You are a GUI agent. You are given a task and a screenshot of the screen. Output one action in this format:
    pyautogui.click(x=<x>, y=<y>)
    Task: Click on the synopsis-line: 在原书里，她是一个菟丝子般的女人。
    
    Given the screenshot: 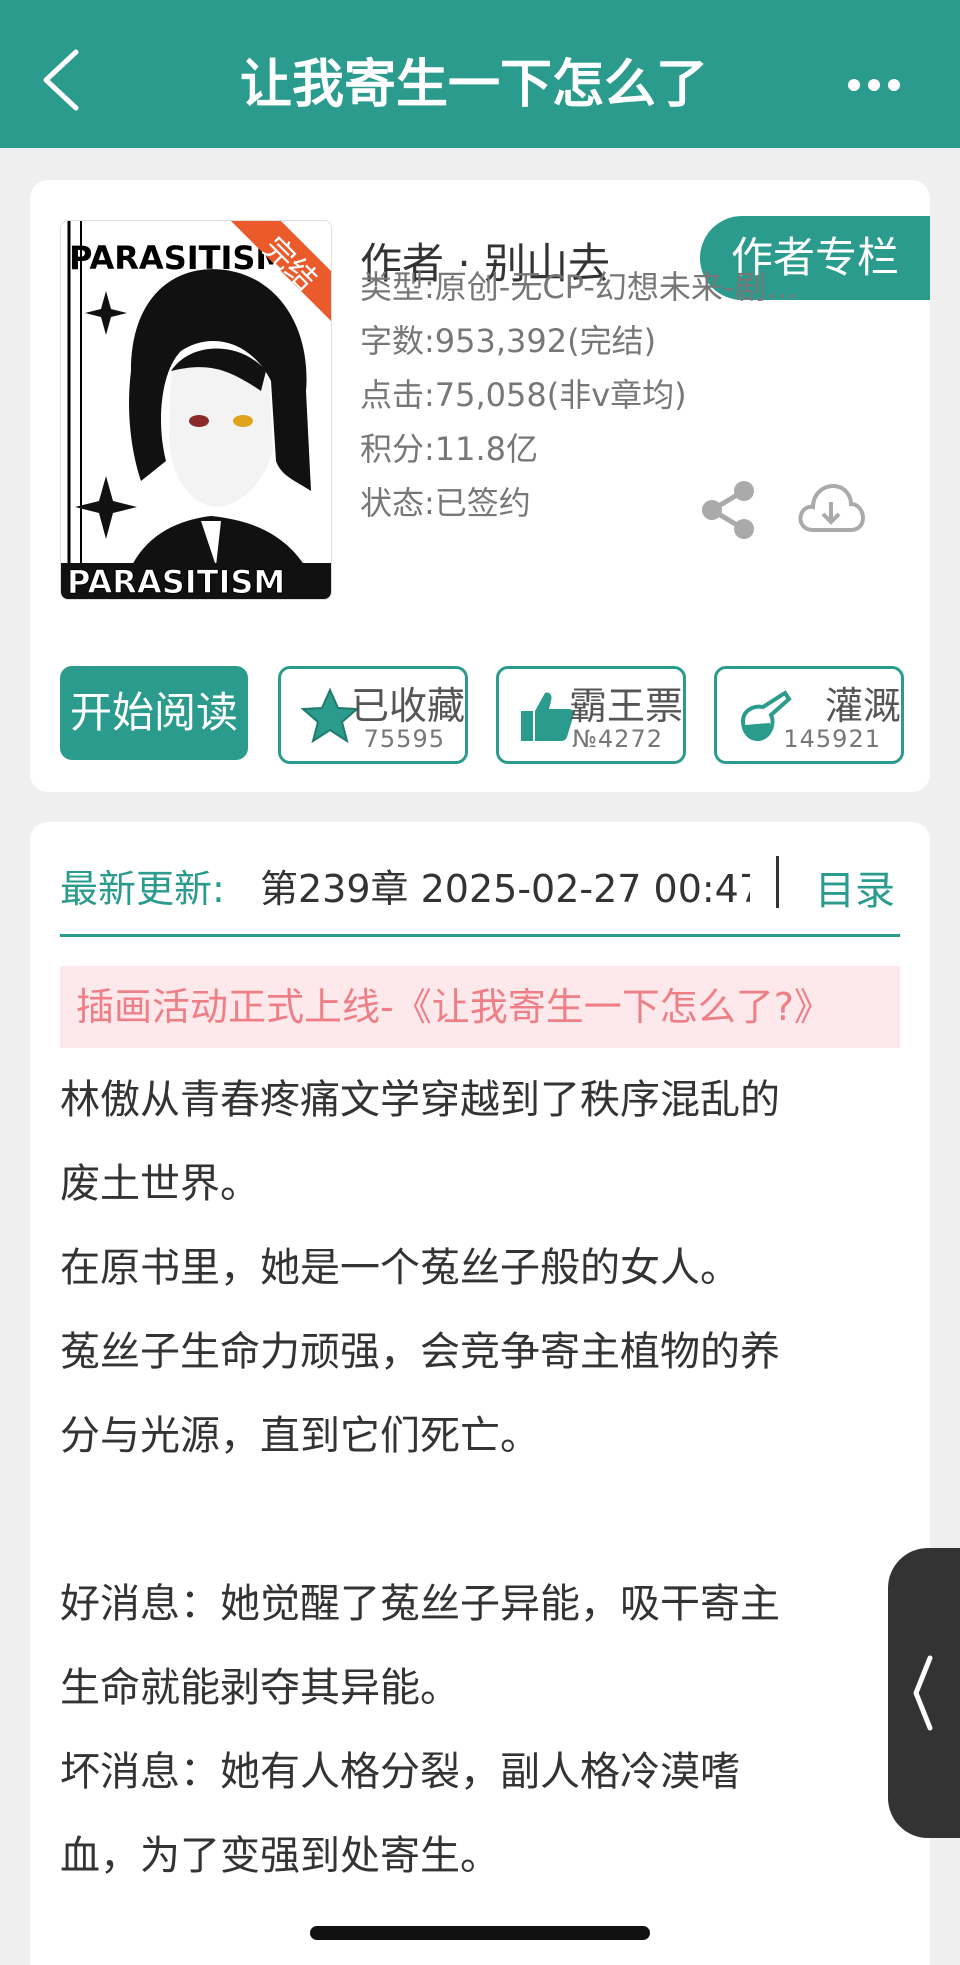 What is the action you would take?
    pyautogui.click(x=400, y=1268)
    